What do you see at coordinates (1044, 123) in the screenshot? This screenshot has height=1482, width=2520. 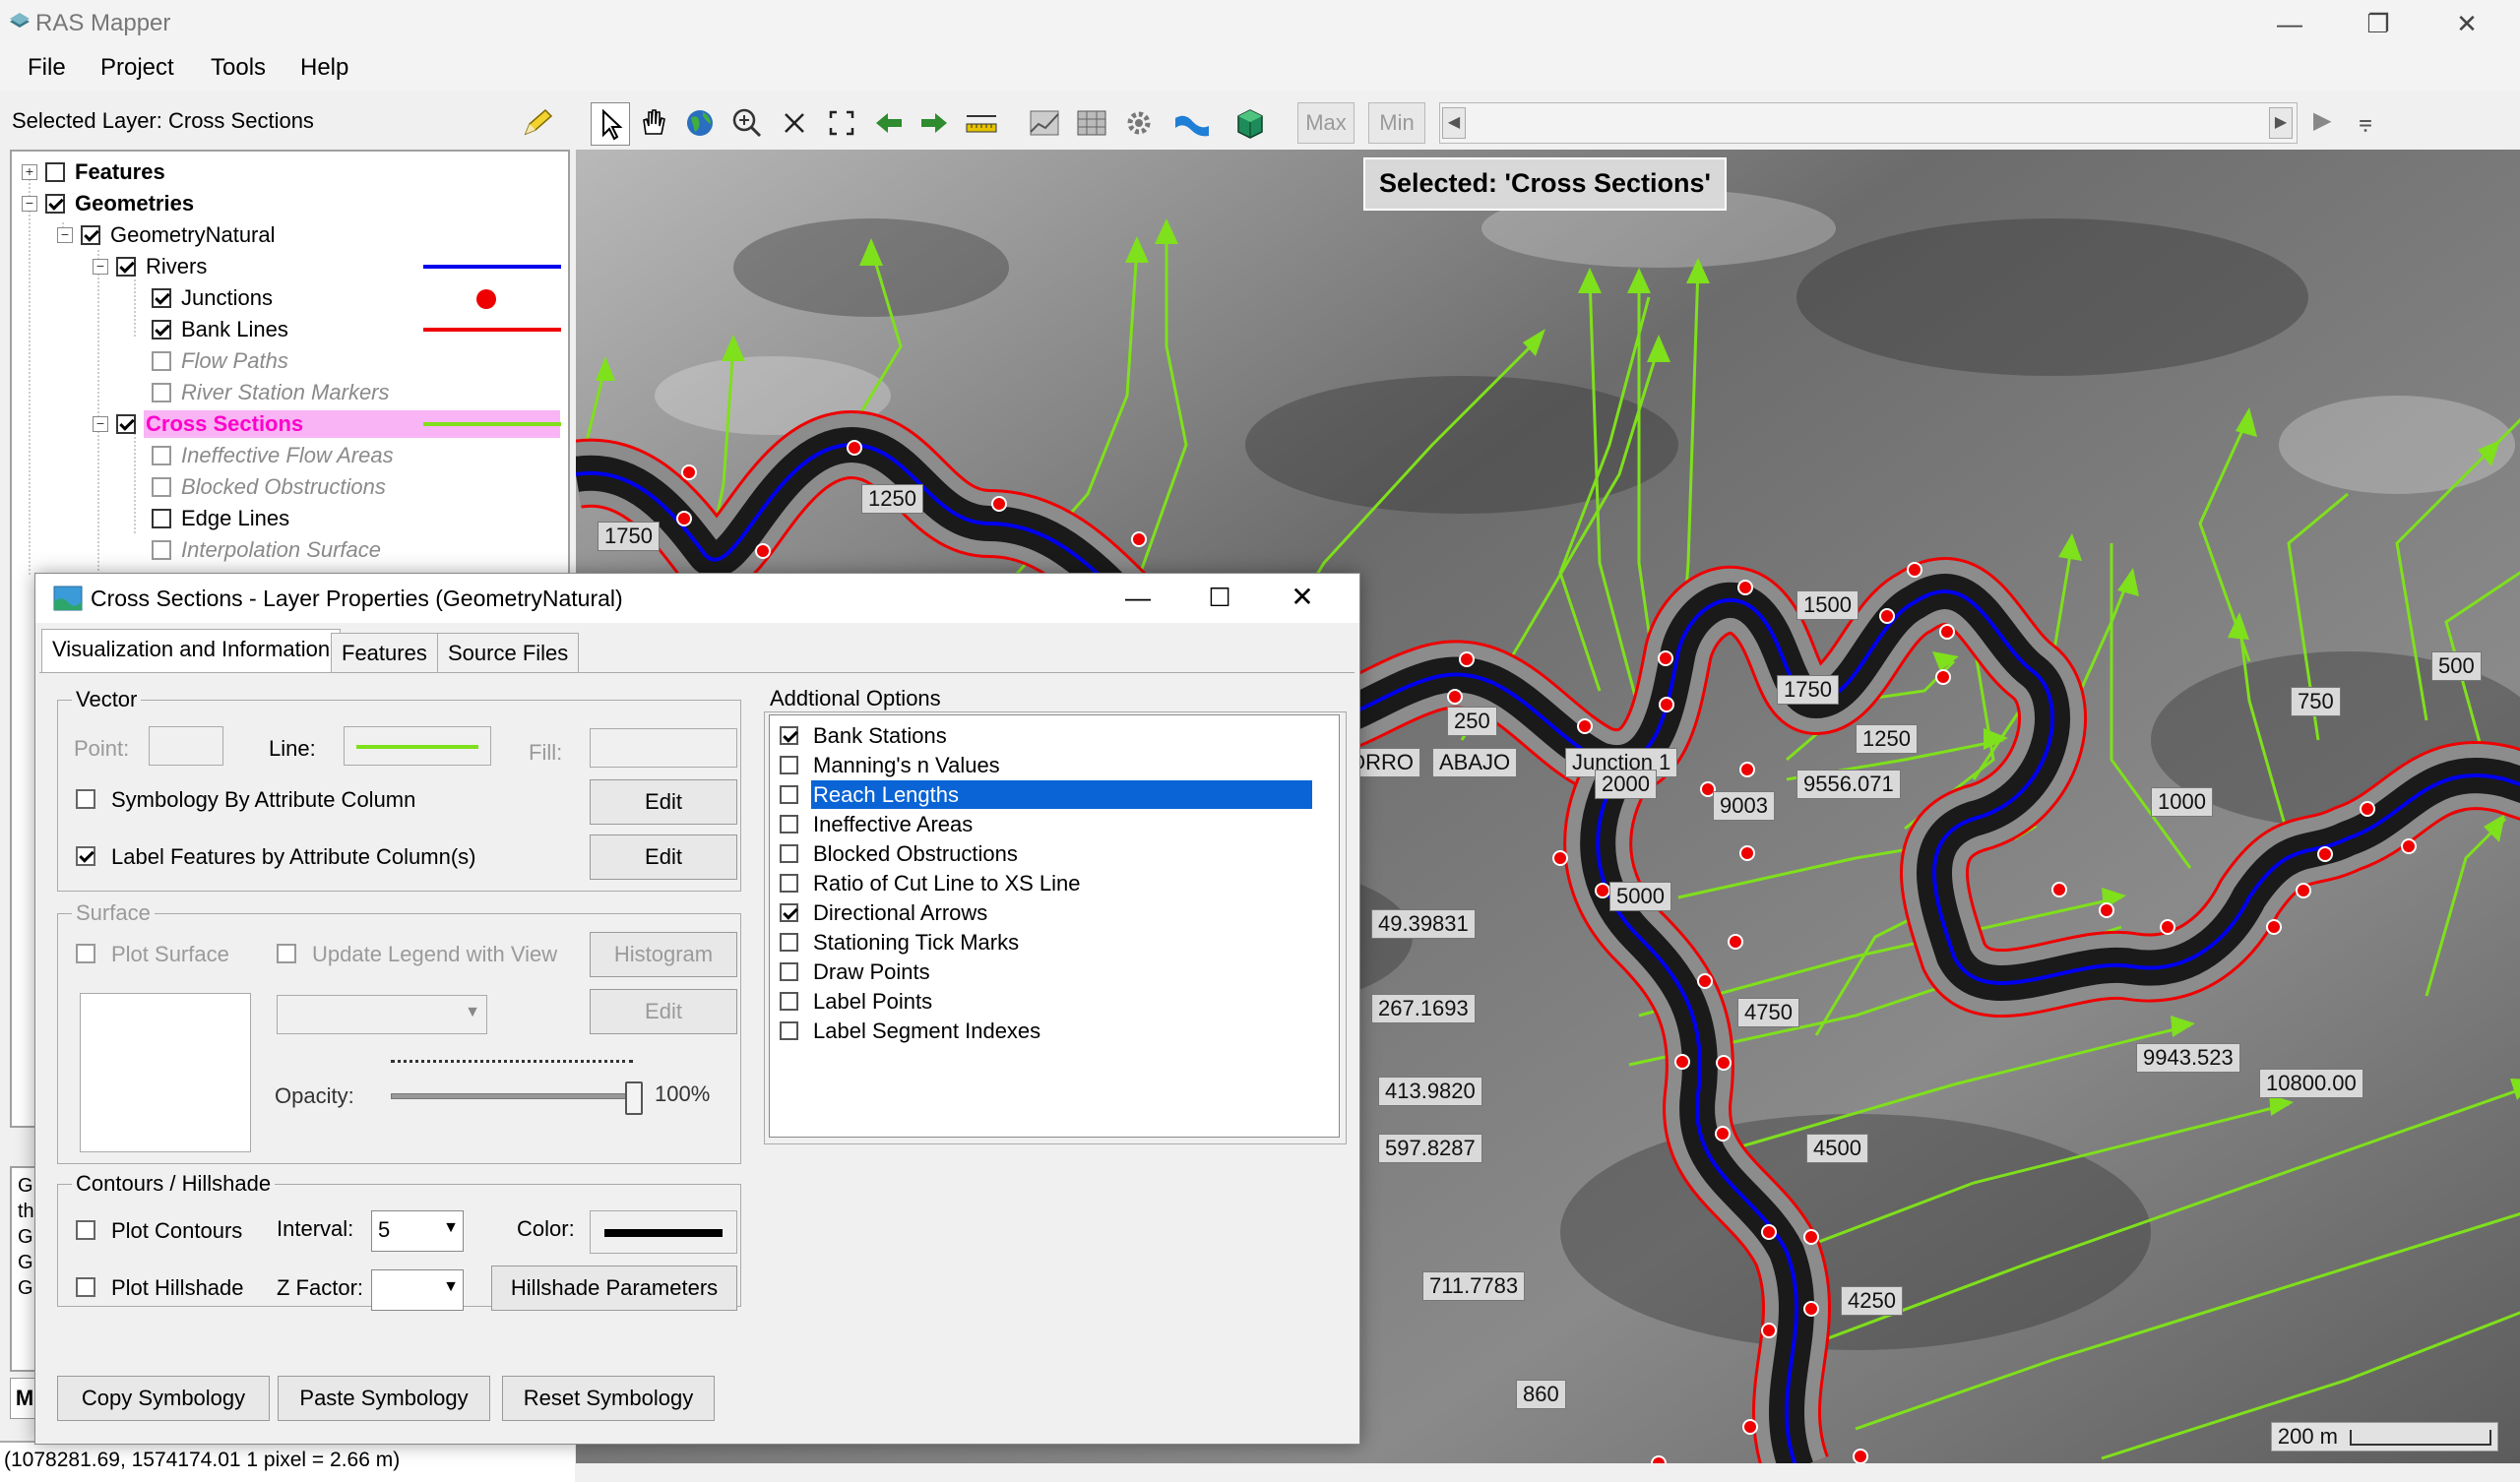 I see `profile-plot-icon` at bounding box center [1044, 123].